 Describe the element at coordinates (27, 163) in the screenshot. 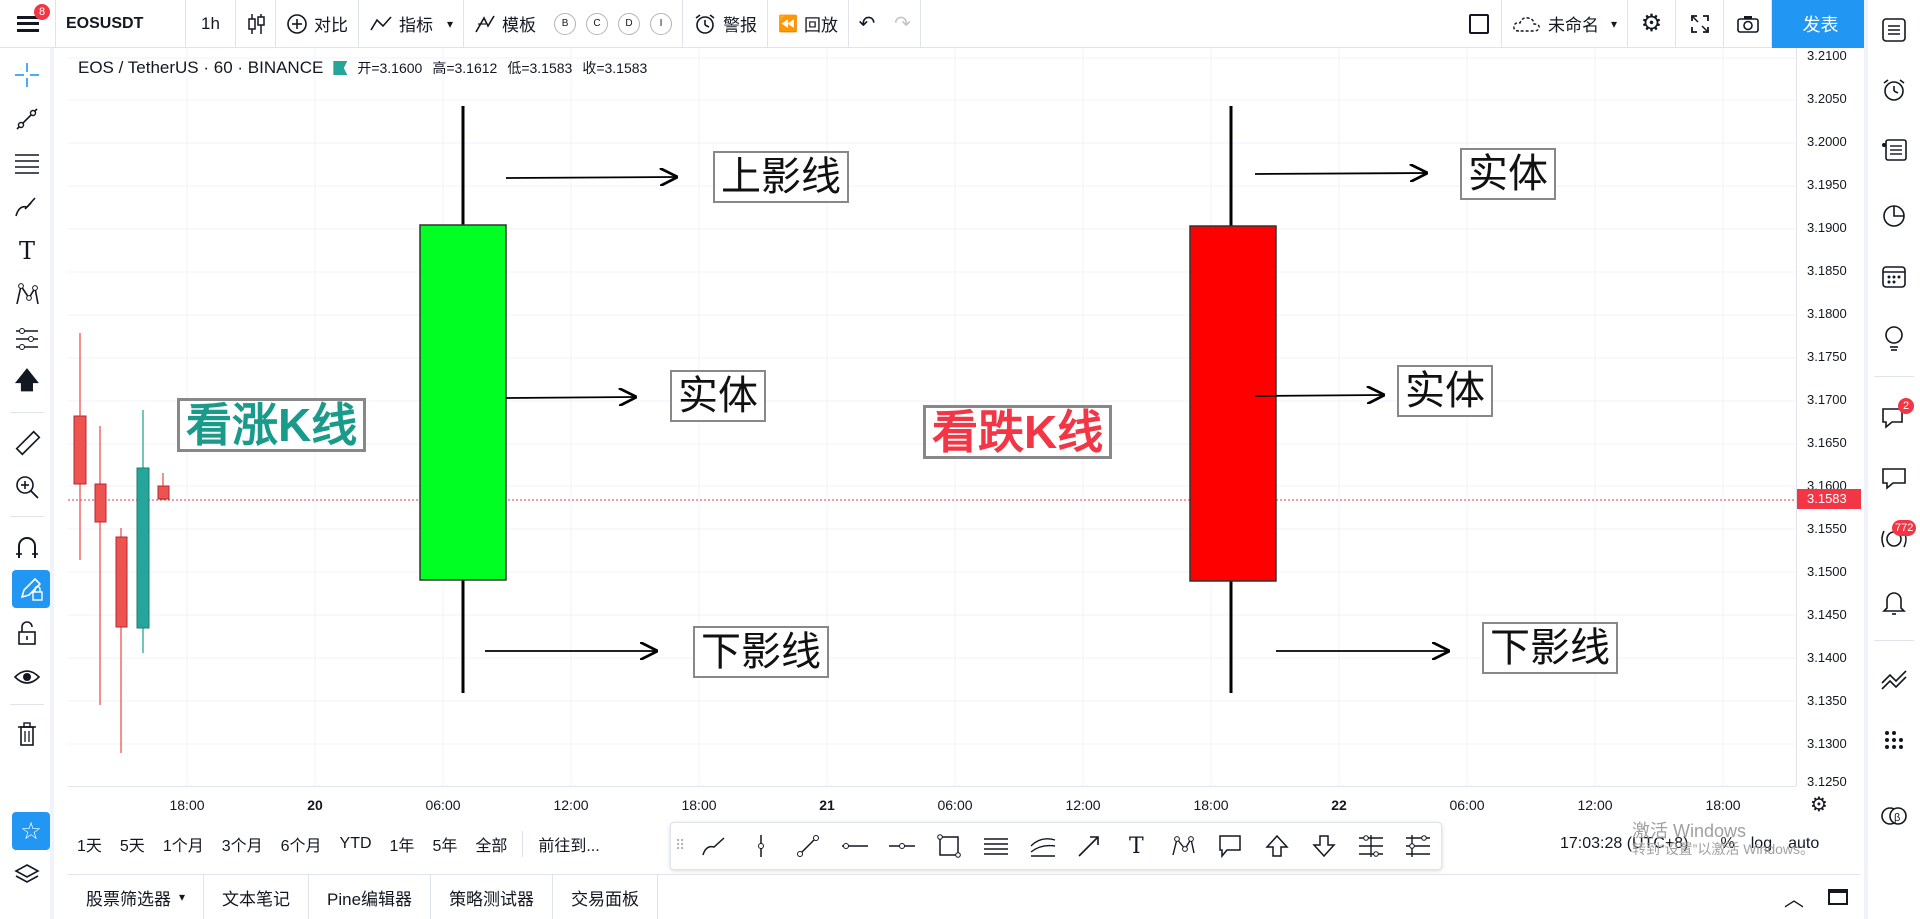

I see `fib-tool` at that location.